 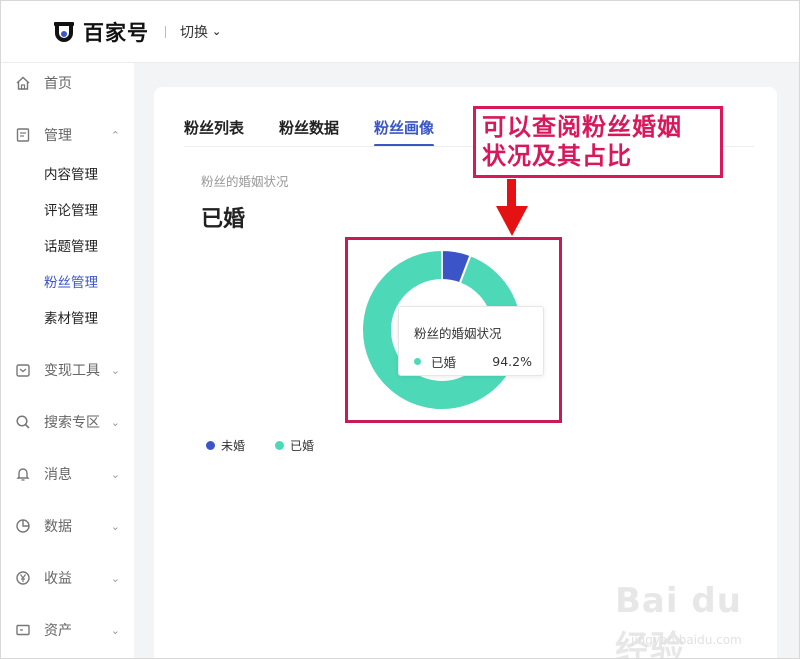 I want to click on sidebar-item-data: 数据 ⌄, so click(x=67, y=526).